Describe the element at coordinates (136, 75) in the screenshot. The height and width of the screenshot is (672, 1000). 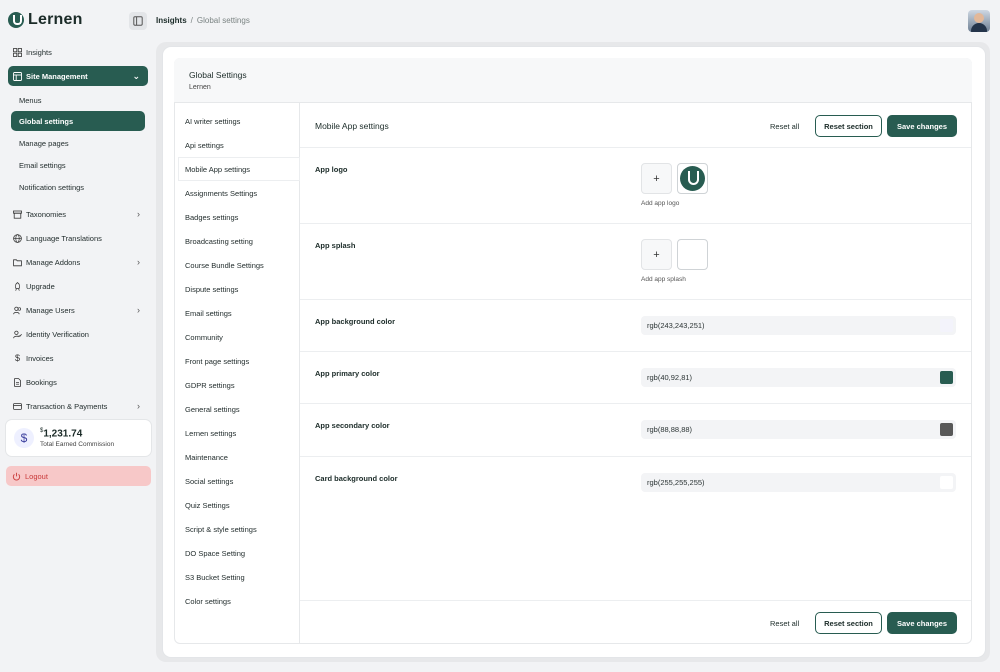
I see `chevron-down-icon: ⌄` at that location.